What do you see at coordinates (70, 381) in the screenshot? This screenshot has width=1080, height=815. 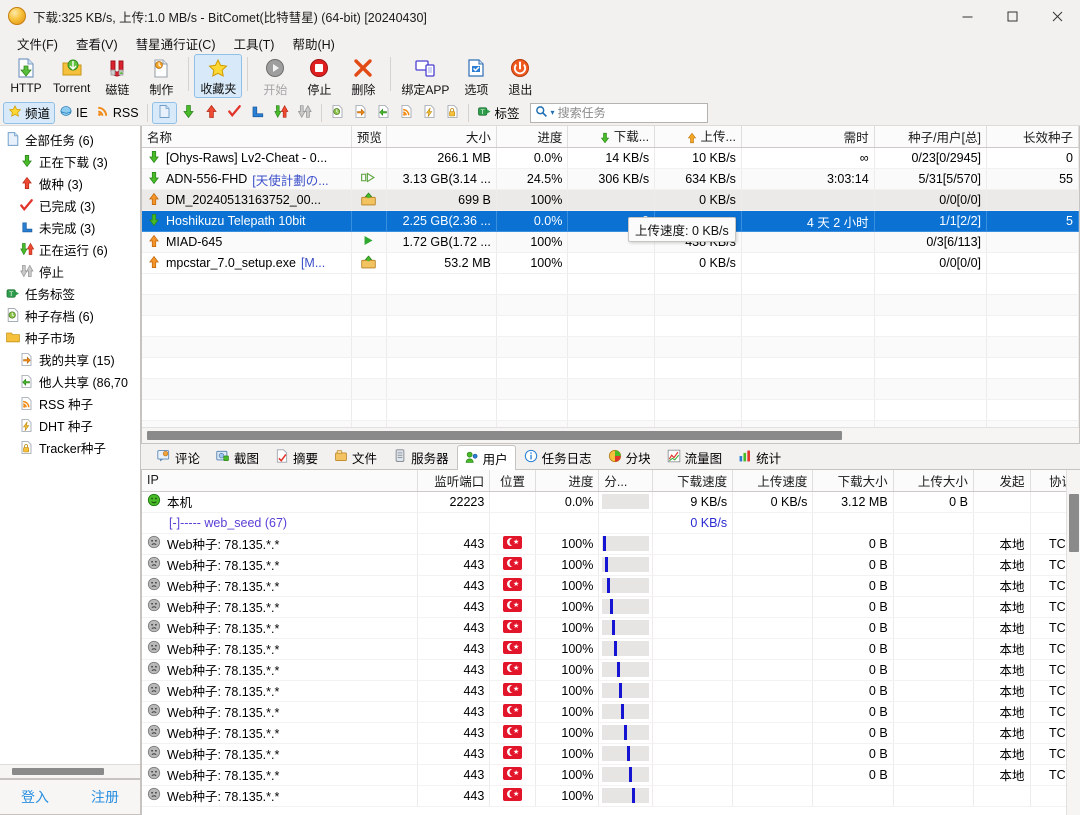 I see `sidebar-item-others-share: 他人共享 (86,70` at bounding box center [70, 381].